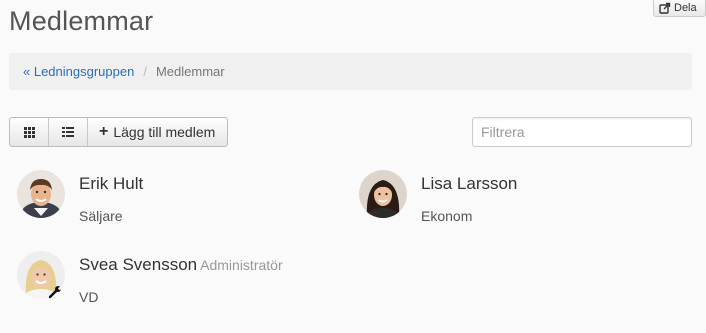 Image resolution: width=706 pixels, height=333 pixels. Describe the element at coordinates (190, 71) in the screenshot. I see `breadcrumb-current: Medlemmar` at that location.